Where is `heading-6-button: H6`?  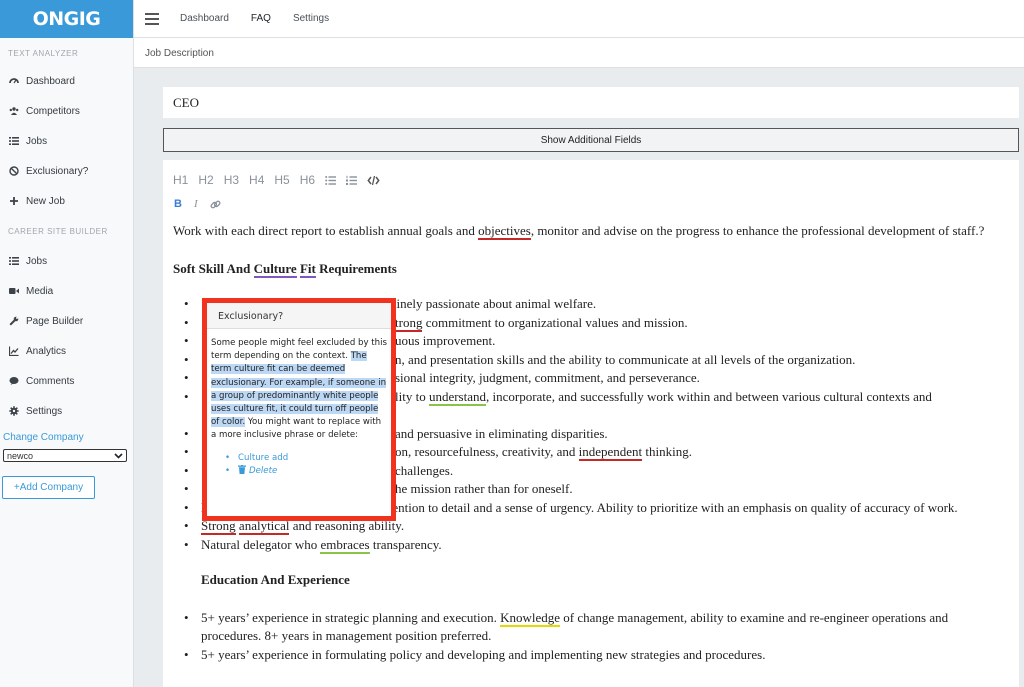 heading-6-button: H6 is located at coordinates (307, 180).